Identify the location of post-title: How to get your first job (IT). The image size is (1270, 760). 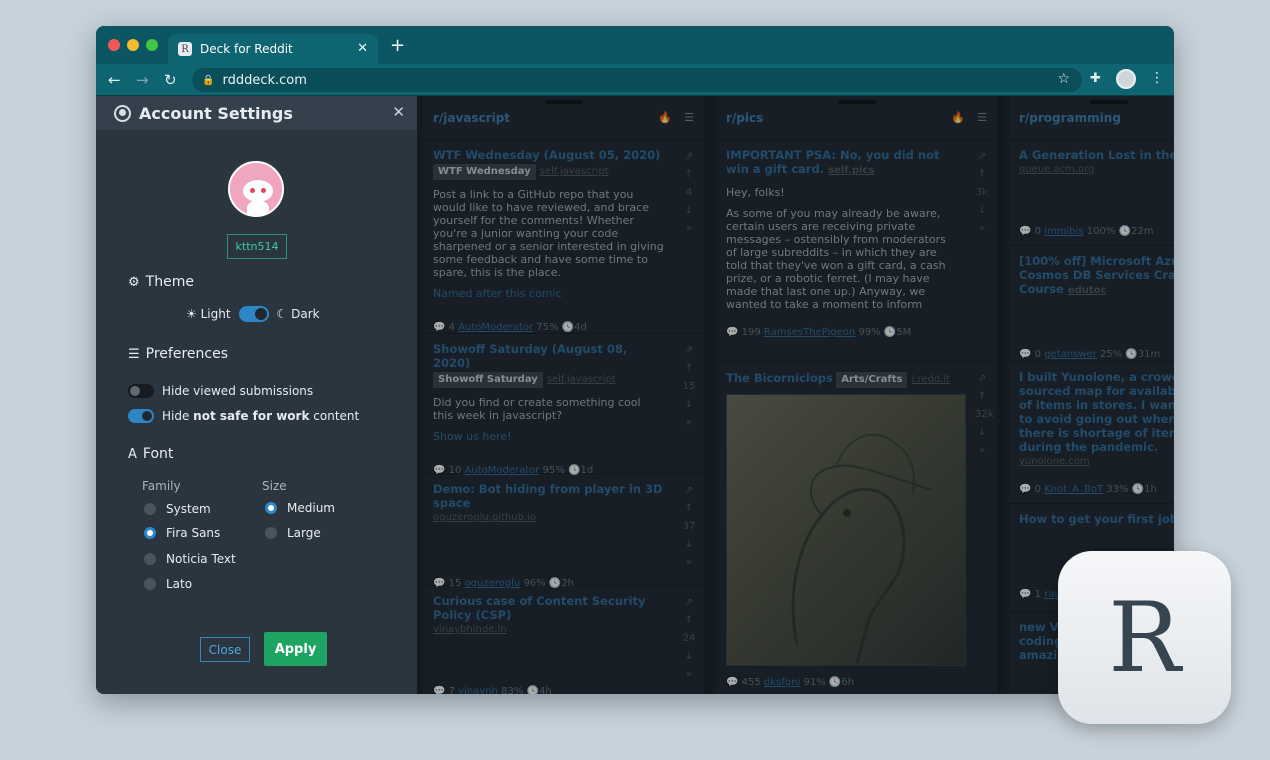
(1096, 519).